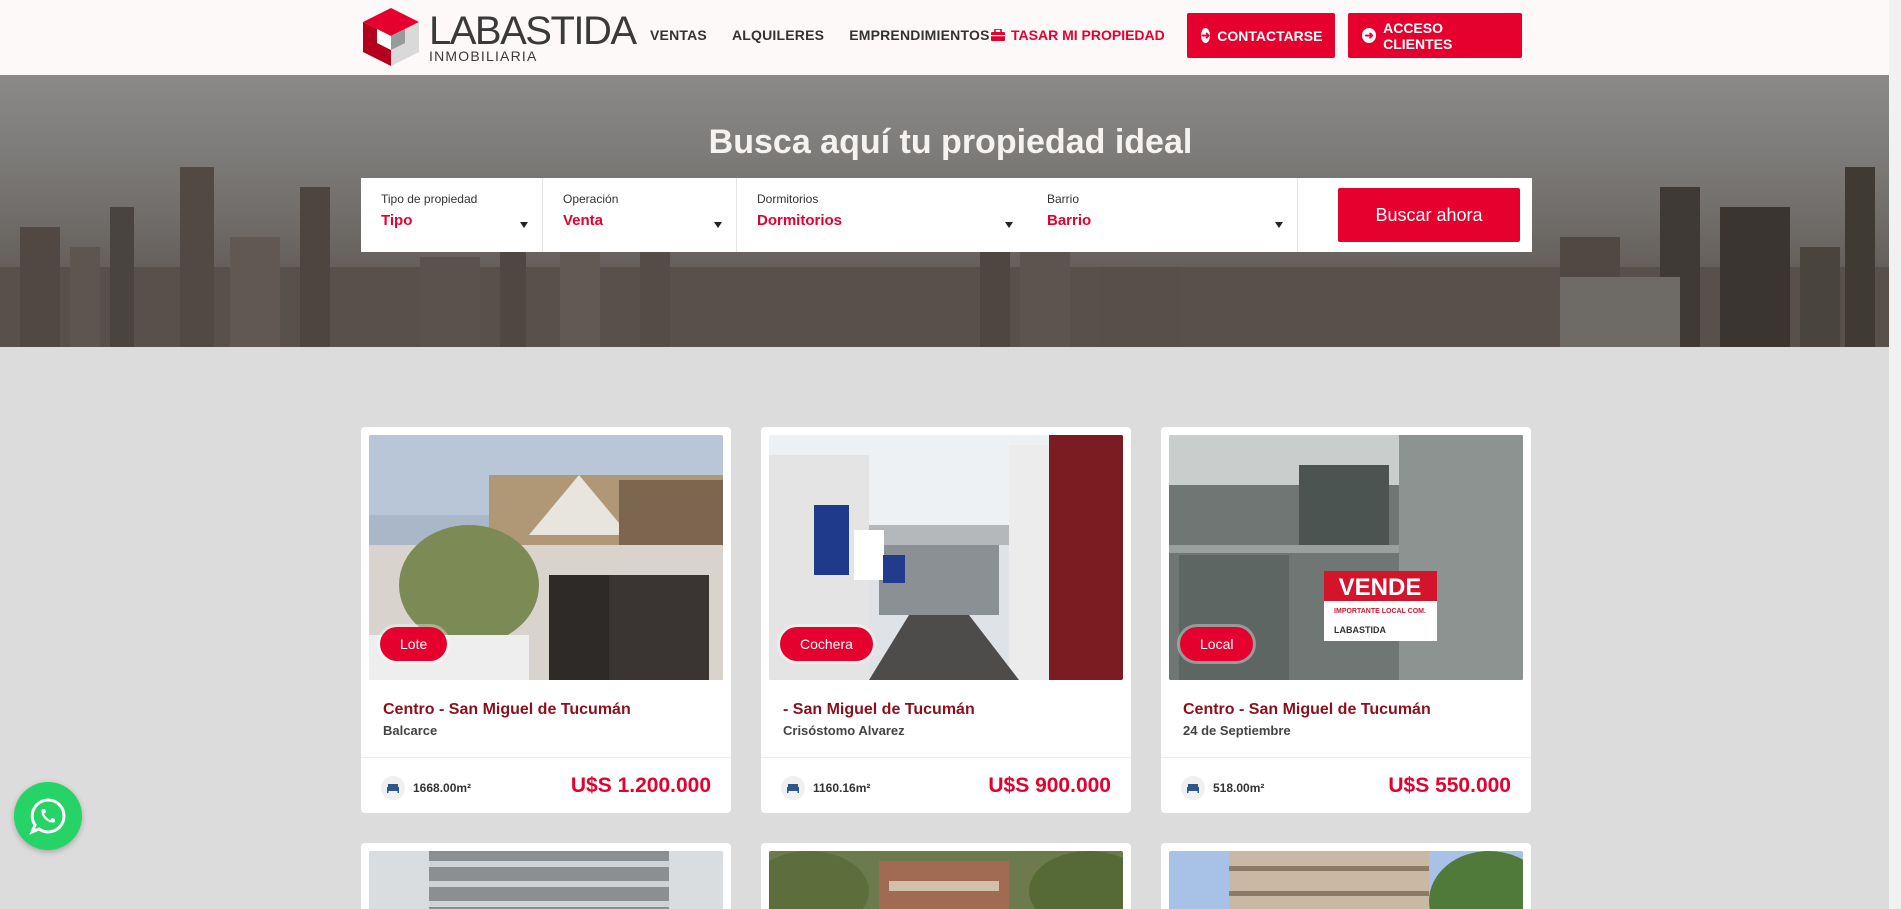 The image size is (1901, 909). What do you see at coordinates (591, 199) in the screenshot?
I see `operation-select-label: Operación` at bounding box center [591, 199].